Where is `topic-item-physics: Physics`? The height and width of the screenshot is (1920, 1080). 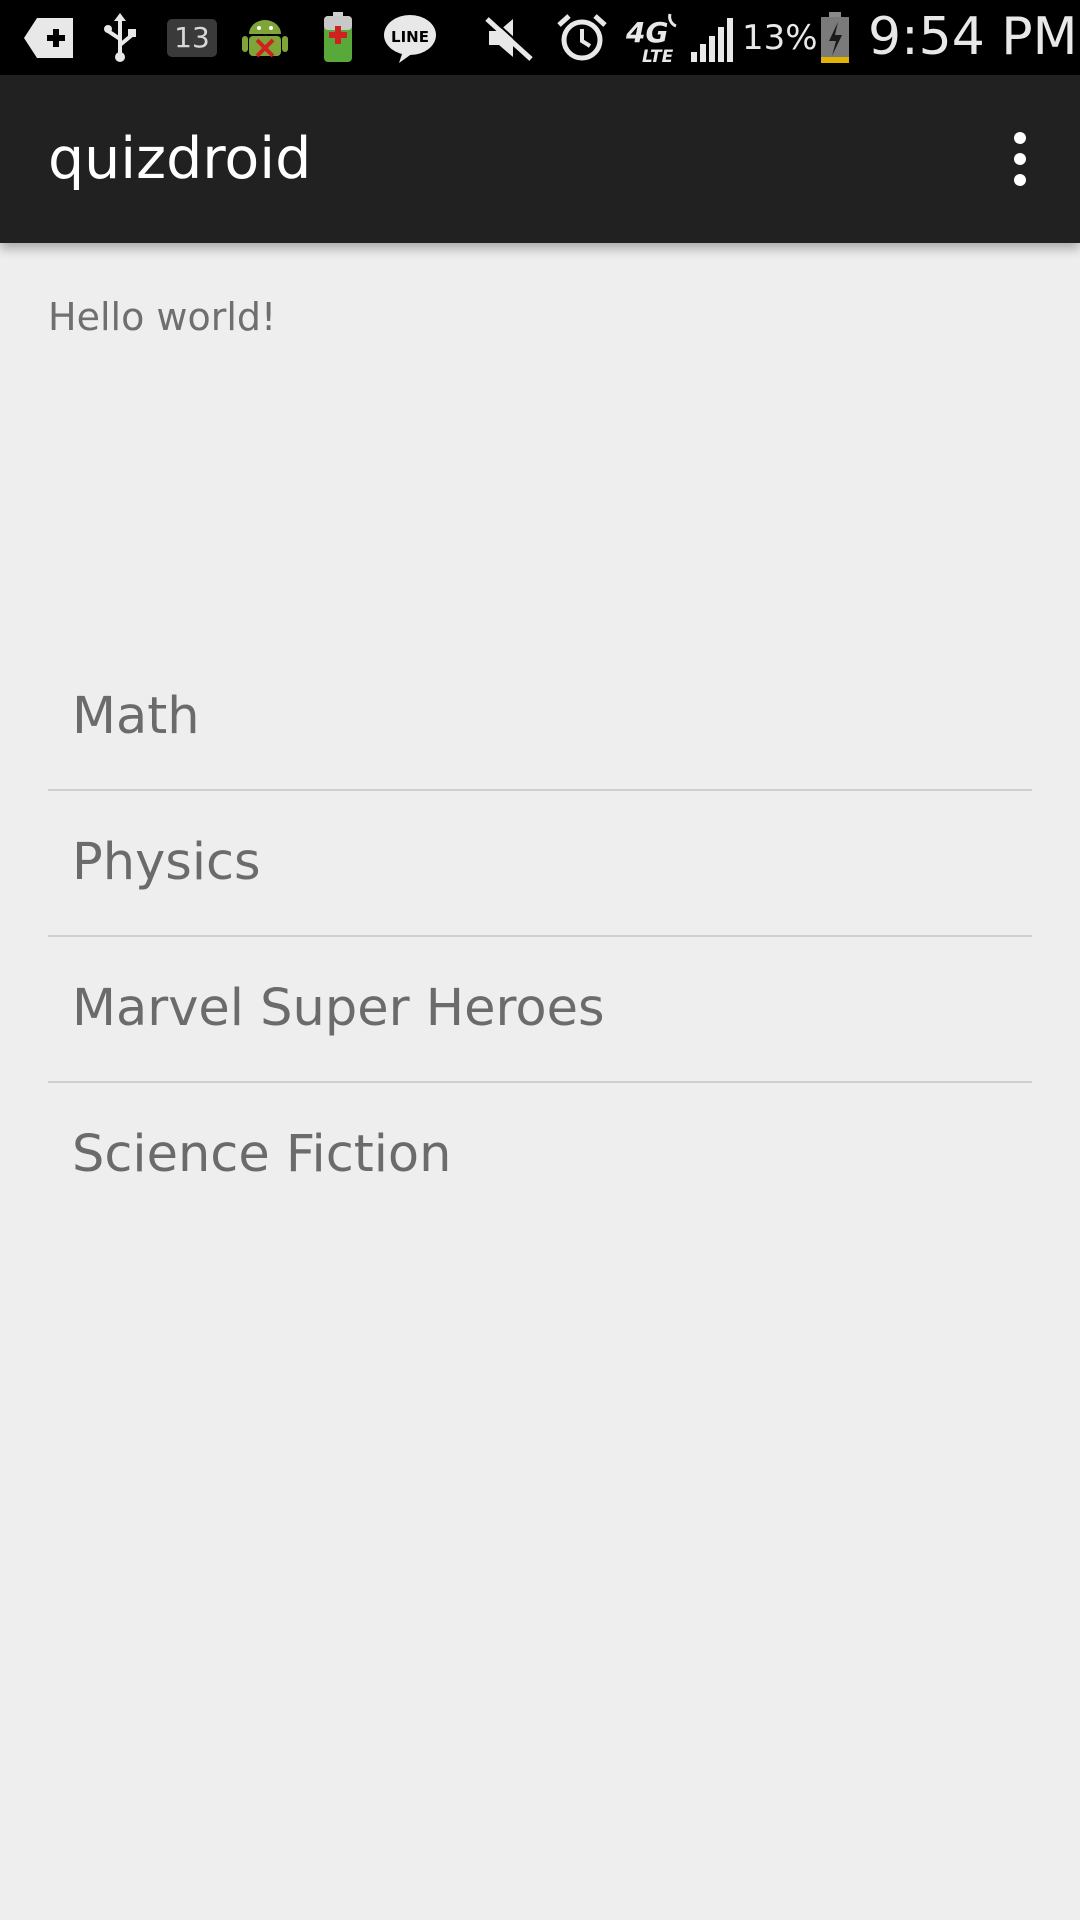 topic-item-physics: Physics is located at coordinates (540, 864).